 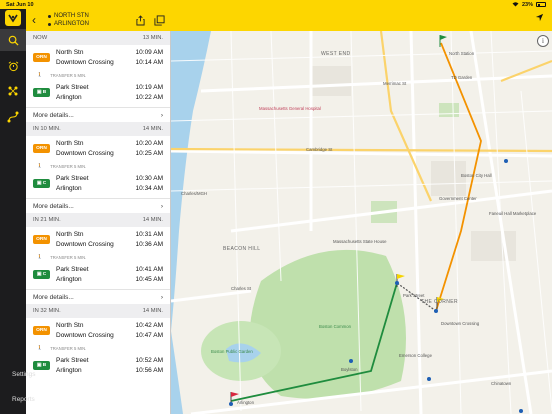 I want to click on trip-header: IN 32 MIN. 14 MIN., so click(x=98, y=311).